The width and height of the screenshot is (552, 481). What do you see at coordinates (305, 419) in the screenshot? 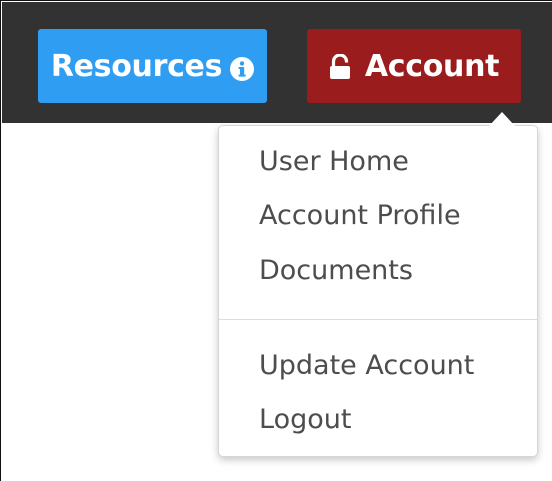
I see `menu-item-logout: Logout` at bounding box center [305, 419].